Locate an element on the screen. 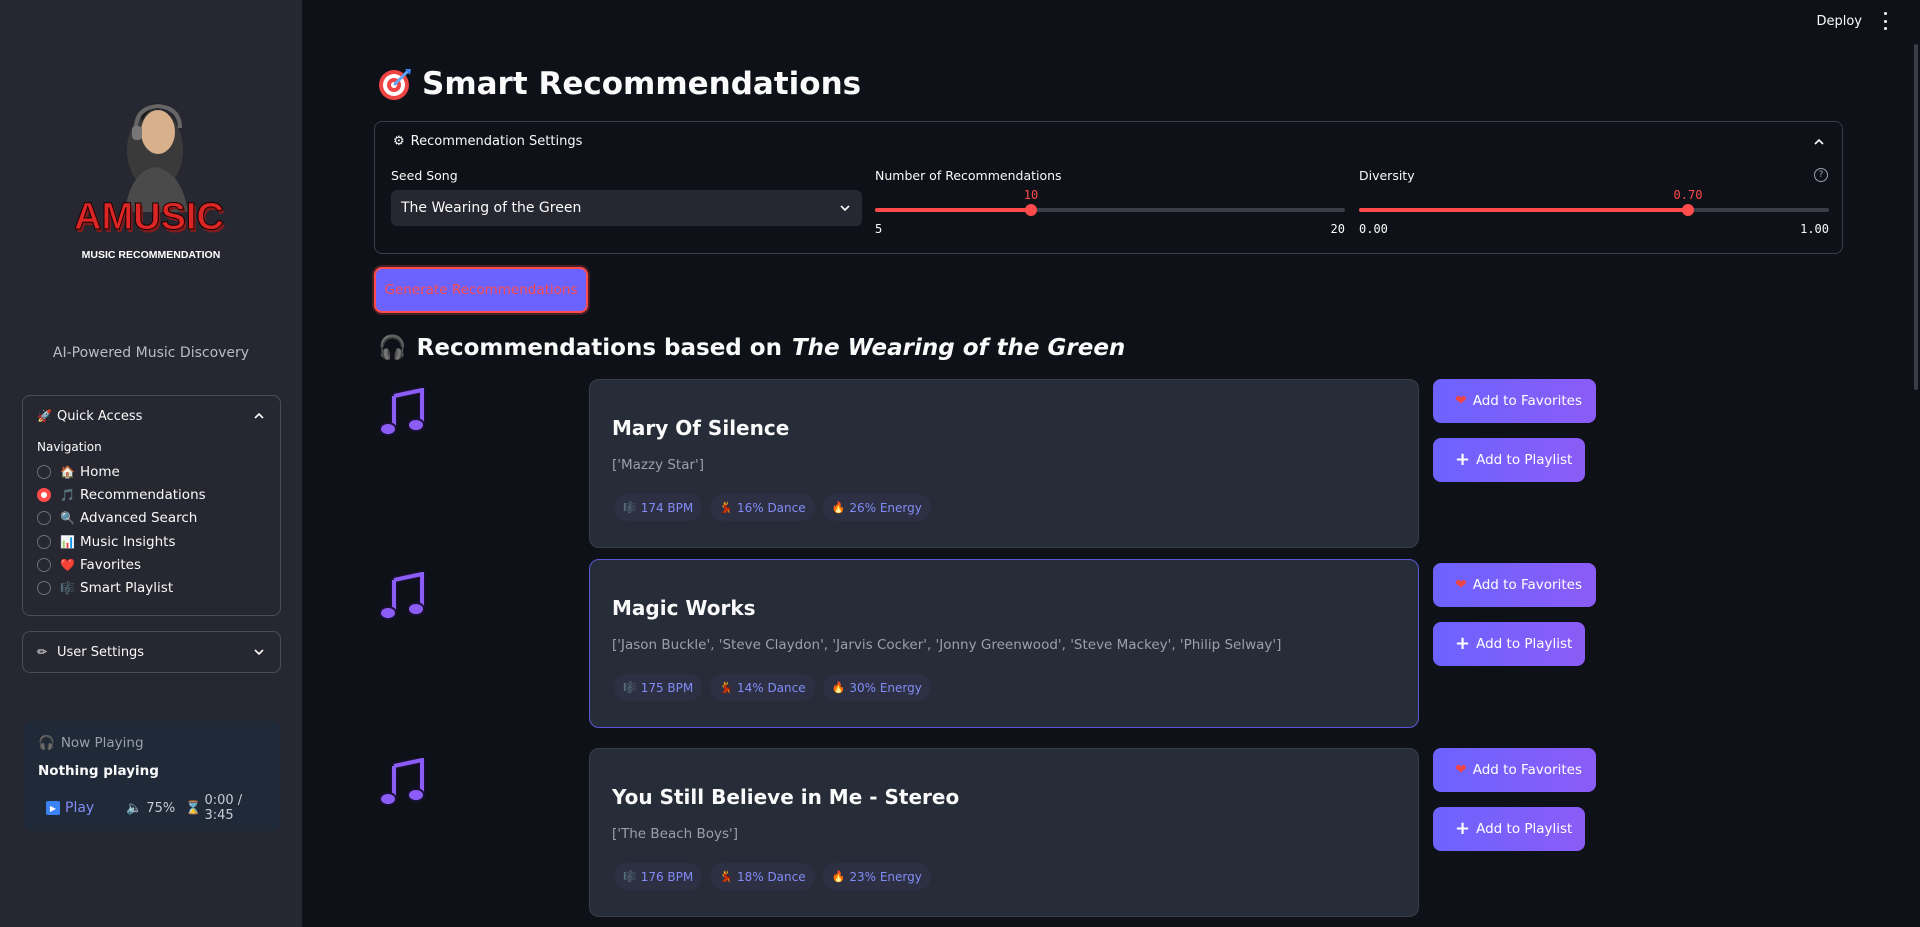 Image resolution: width=1920 pixels, height=927 pixels. logo-subtext: MUSIC RECOMMENDATION is located at coordinates (151, 255).